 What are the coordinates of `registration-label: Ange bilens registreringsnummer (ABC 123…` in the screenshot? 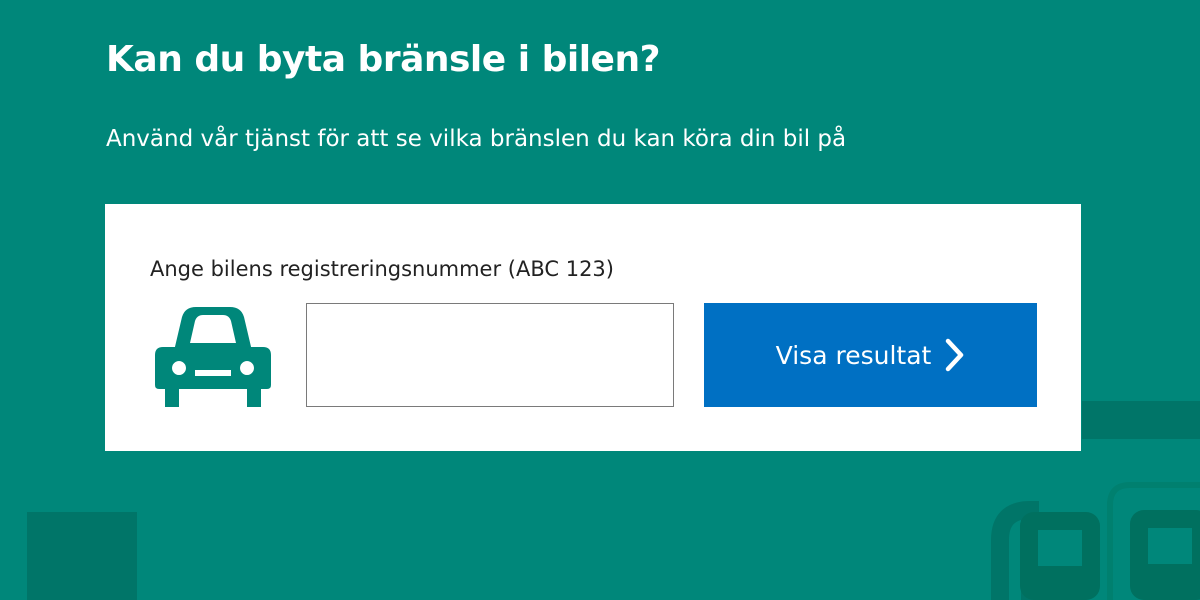 It's located at (382, 269).